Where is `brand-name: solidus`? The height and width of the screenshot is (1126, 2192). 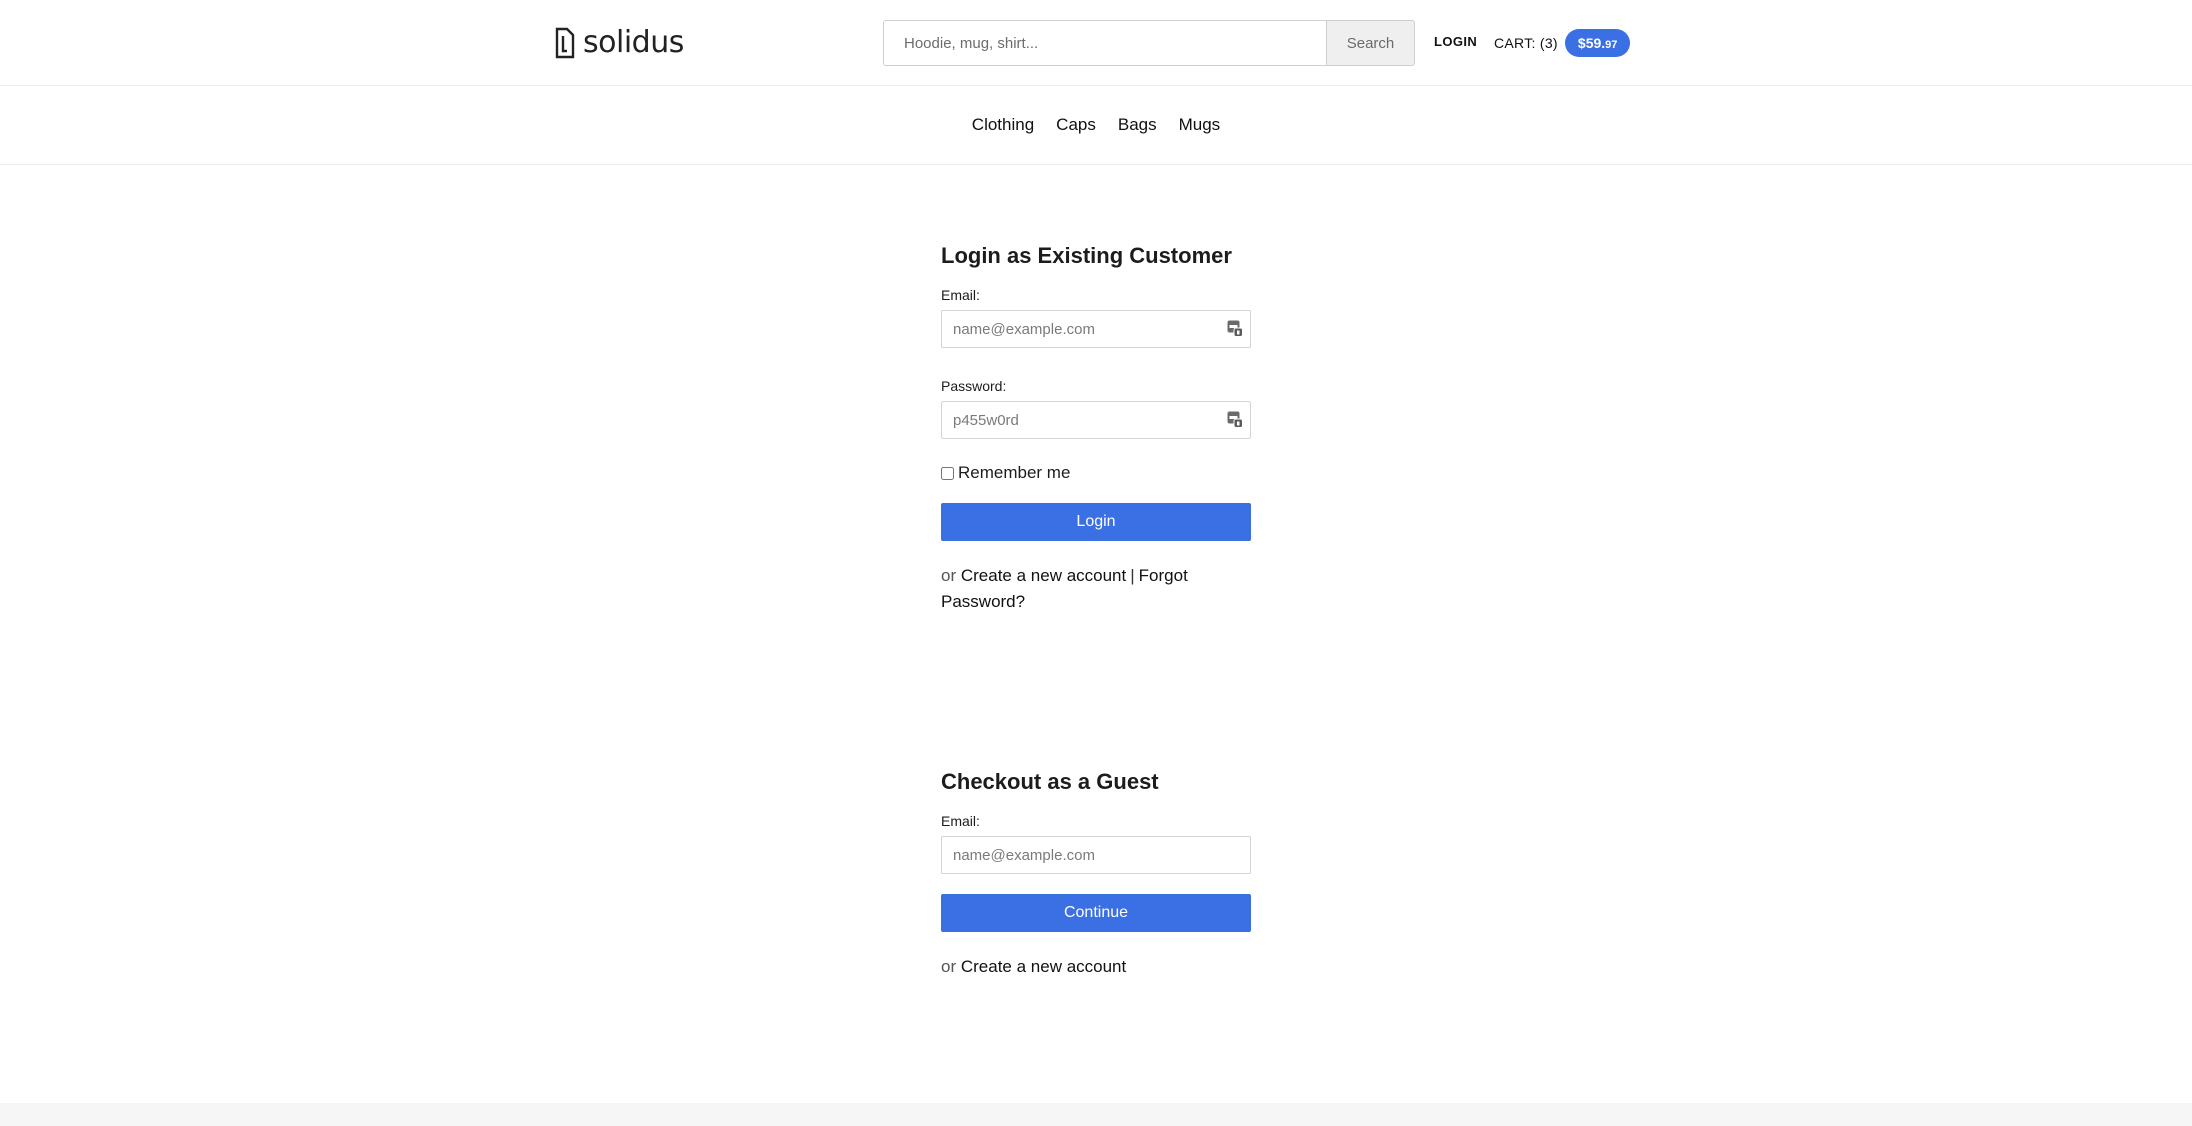
brand-name: solidus is located at coordinates (633, 42).